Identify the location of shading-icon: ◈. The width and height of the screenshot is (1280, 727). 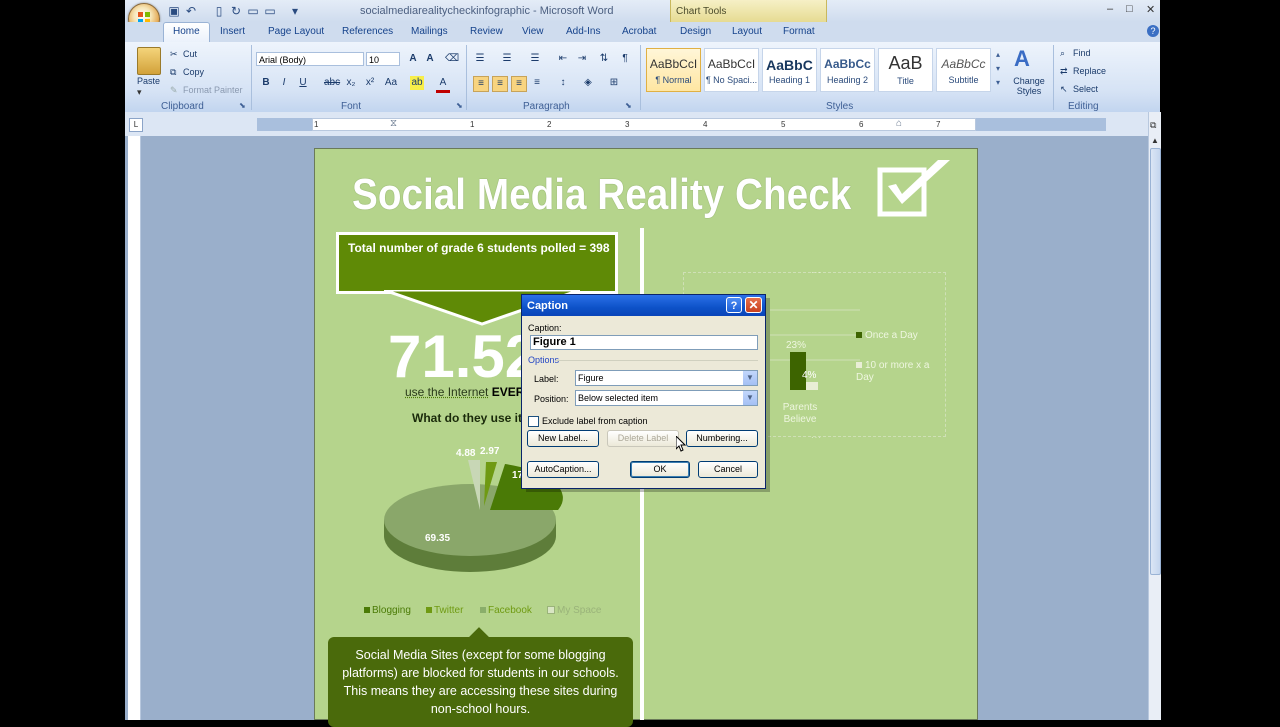
(588, 83).